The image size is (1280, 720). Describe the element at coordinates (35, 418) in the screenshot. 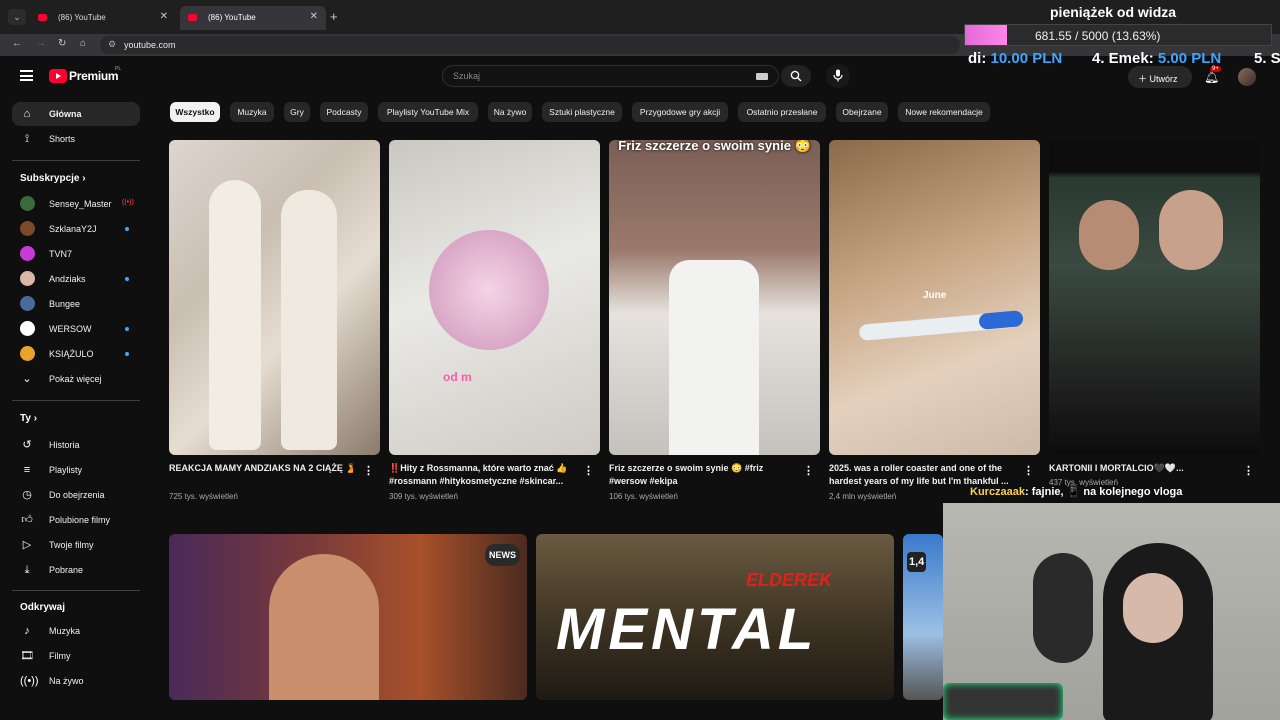

I see `chevron-right-icon: ›` at that location.